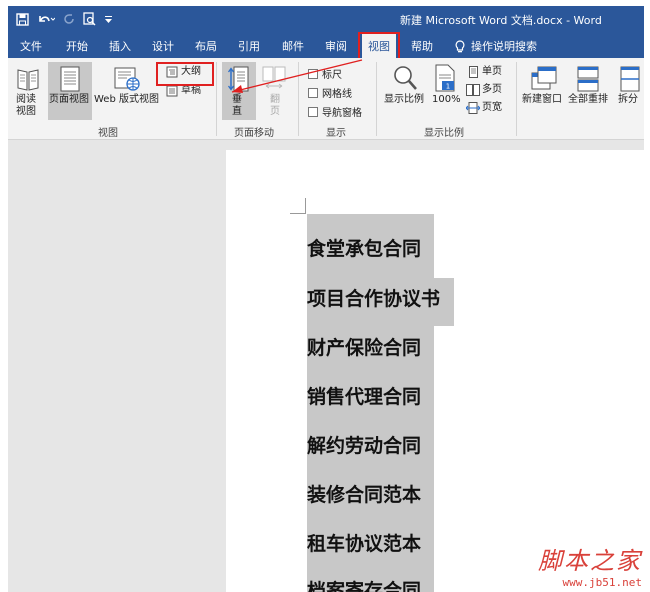 Image resolution: width=650 pixels, height=592 pixels. What do you see at coordinates (373, 297) in the screenshot?
I see `document-line: 项目合作协议书` at bounding box center [373, 297].